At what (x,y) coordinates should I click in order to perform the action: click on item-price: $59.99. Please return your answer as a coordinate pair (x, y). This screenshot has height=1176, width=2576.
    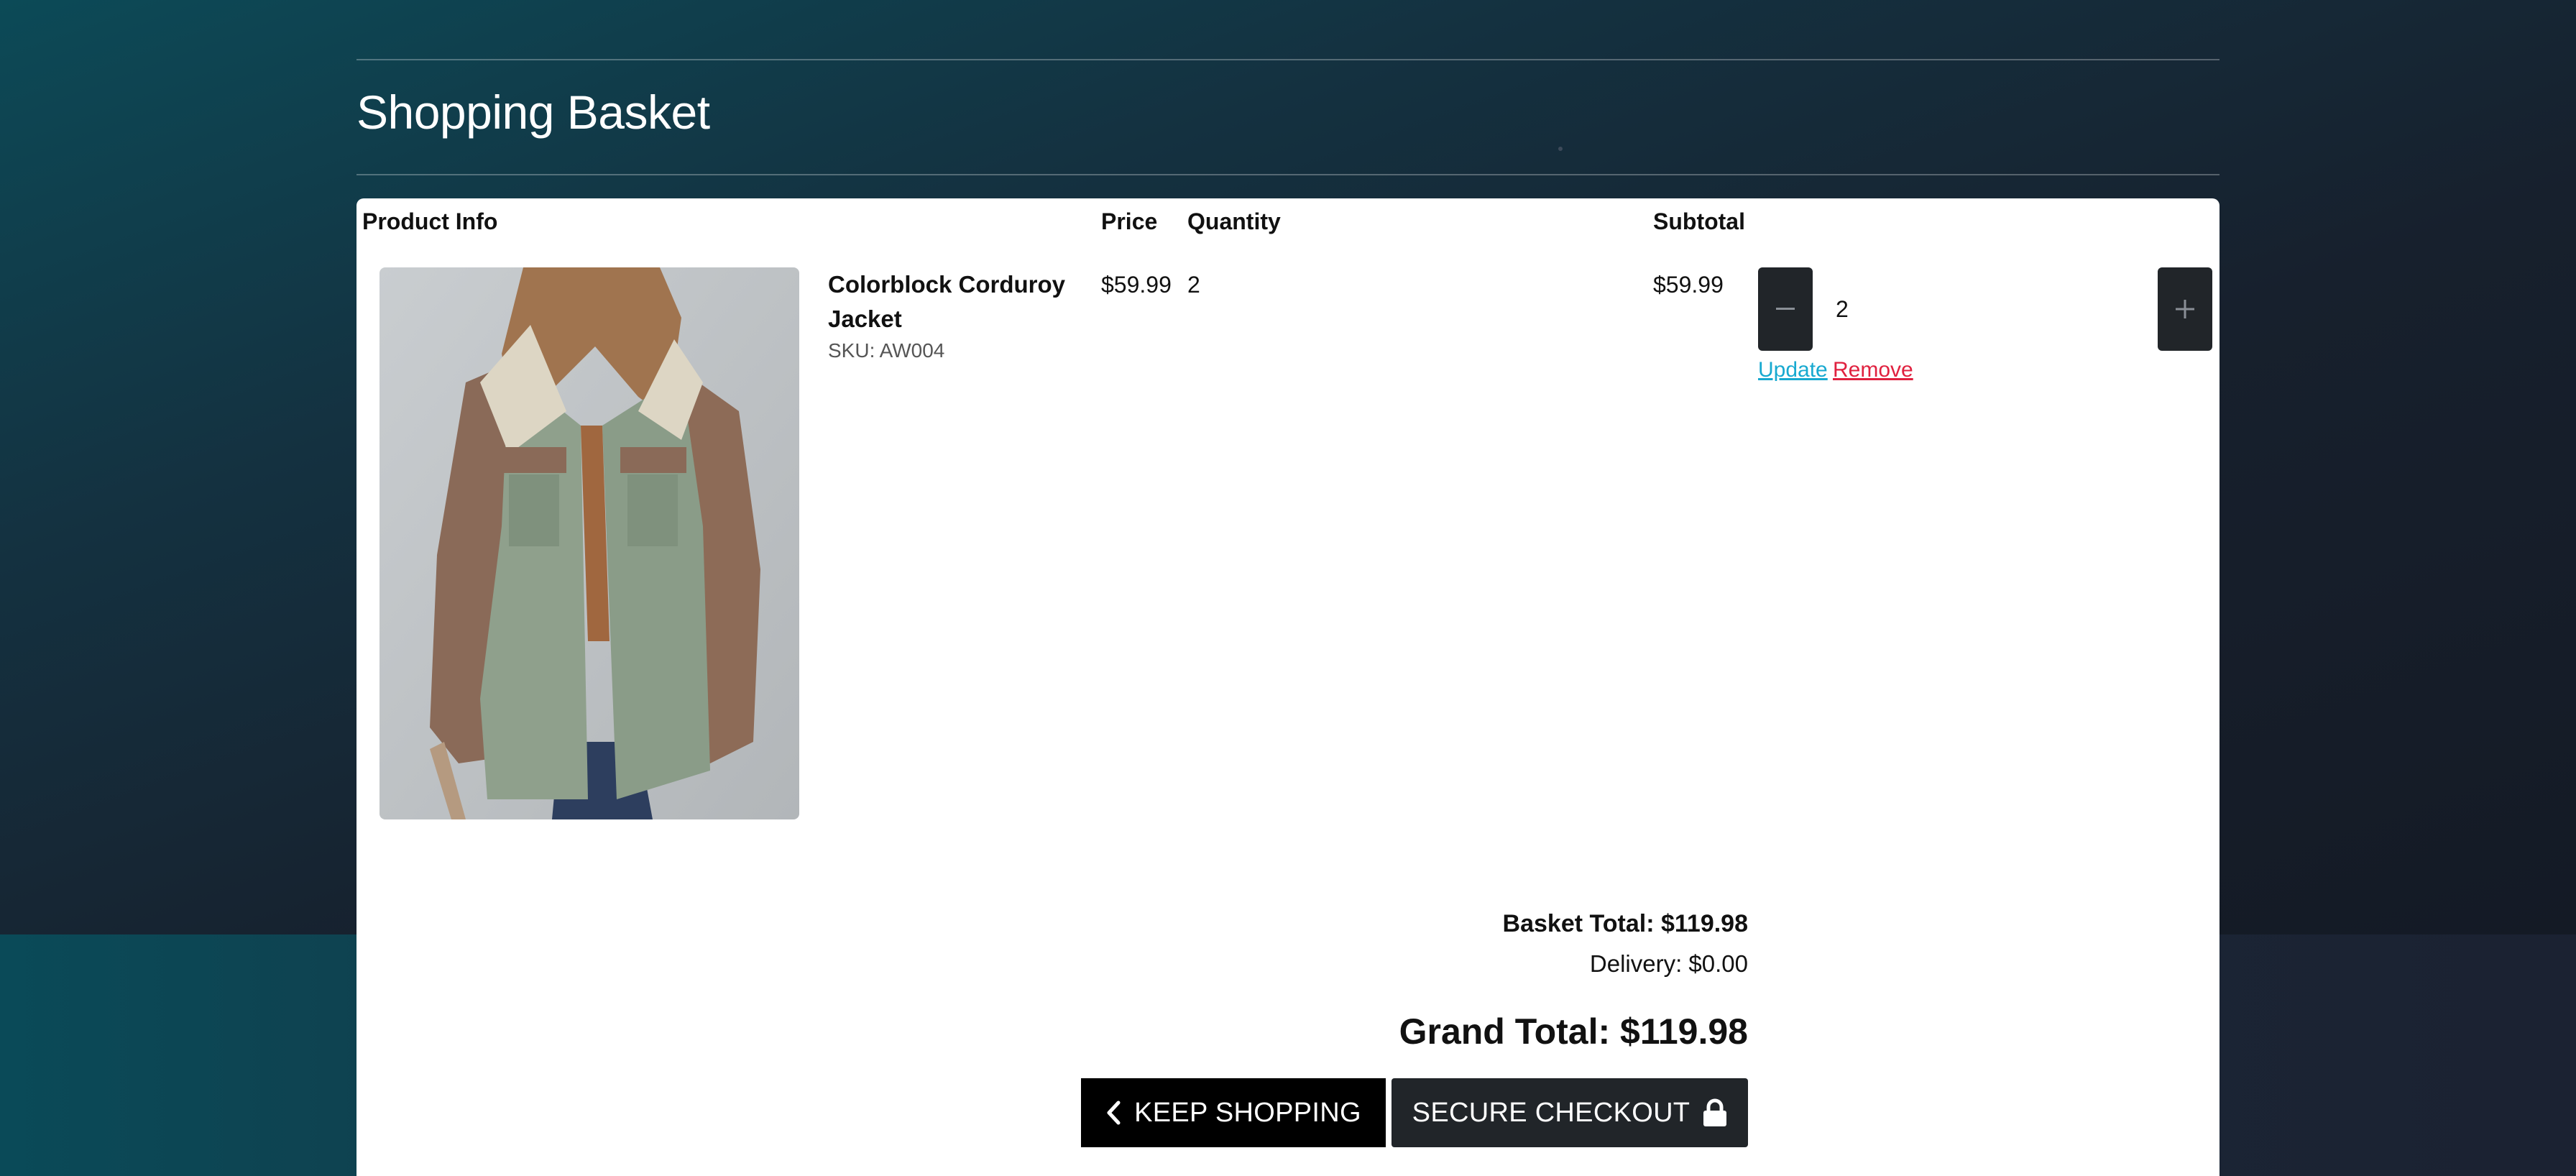
    Looking at the image, I should click on (1136, 285).